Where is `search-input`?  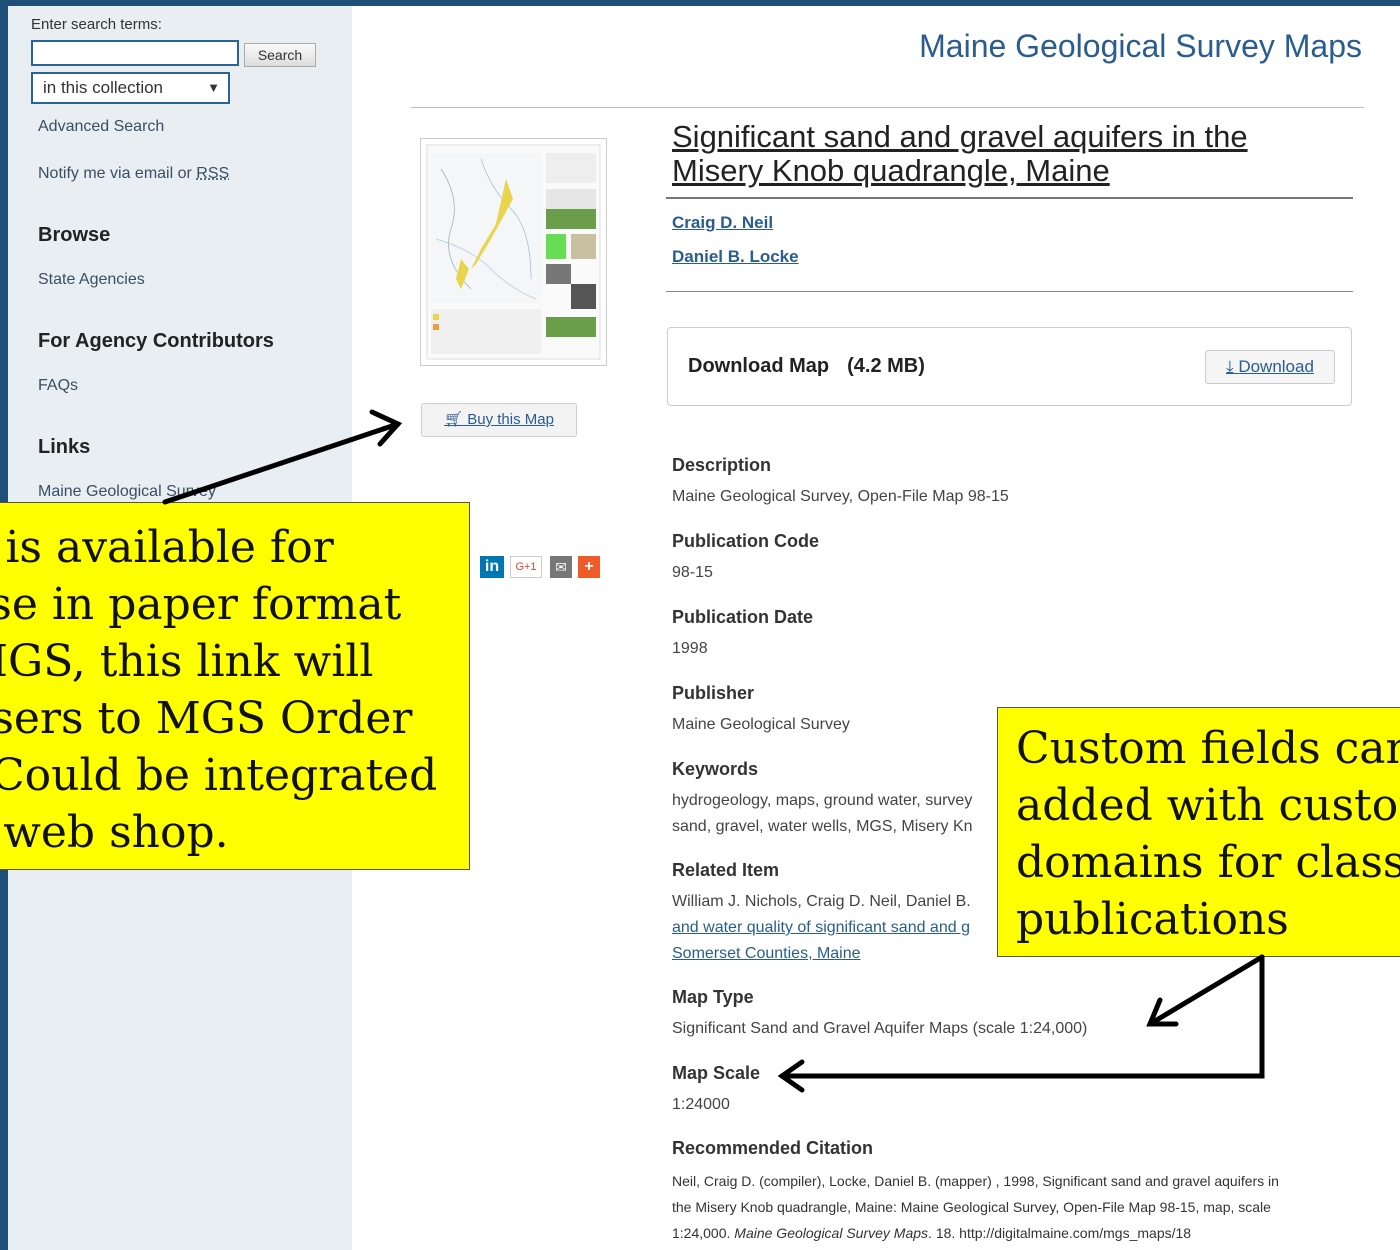 search-input is located at coordinates (135, 53).